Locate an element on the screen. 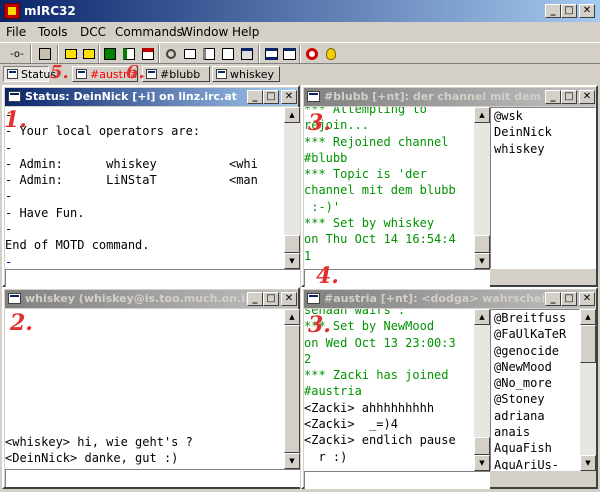 The width and height of the screenshot is (600, 492). maximize-button: □ is located at coordinates (569, 11).